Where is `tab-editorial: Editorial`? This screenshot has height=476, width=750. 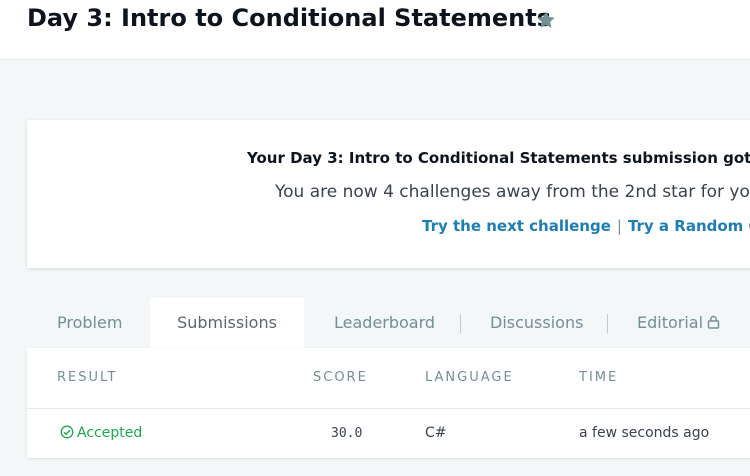 tab-editorial: Editorial is located at coordinates (678, 323).